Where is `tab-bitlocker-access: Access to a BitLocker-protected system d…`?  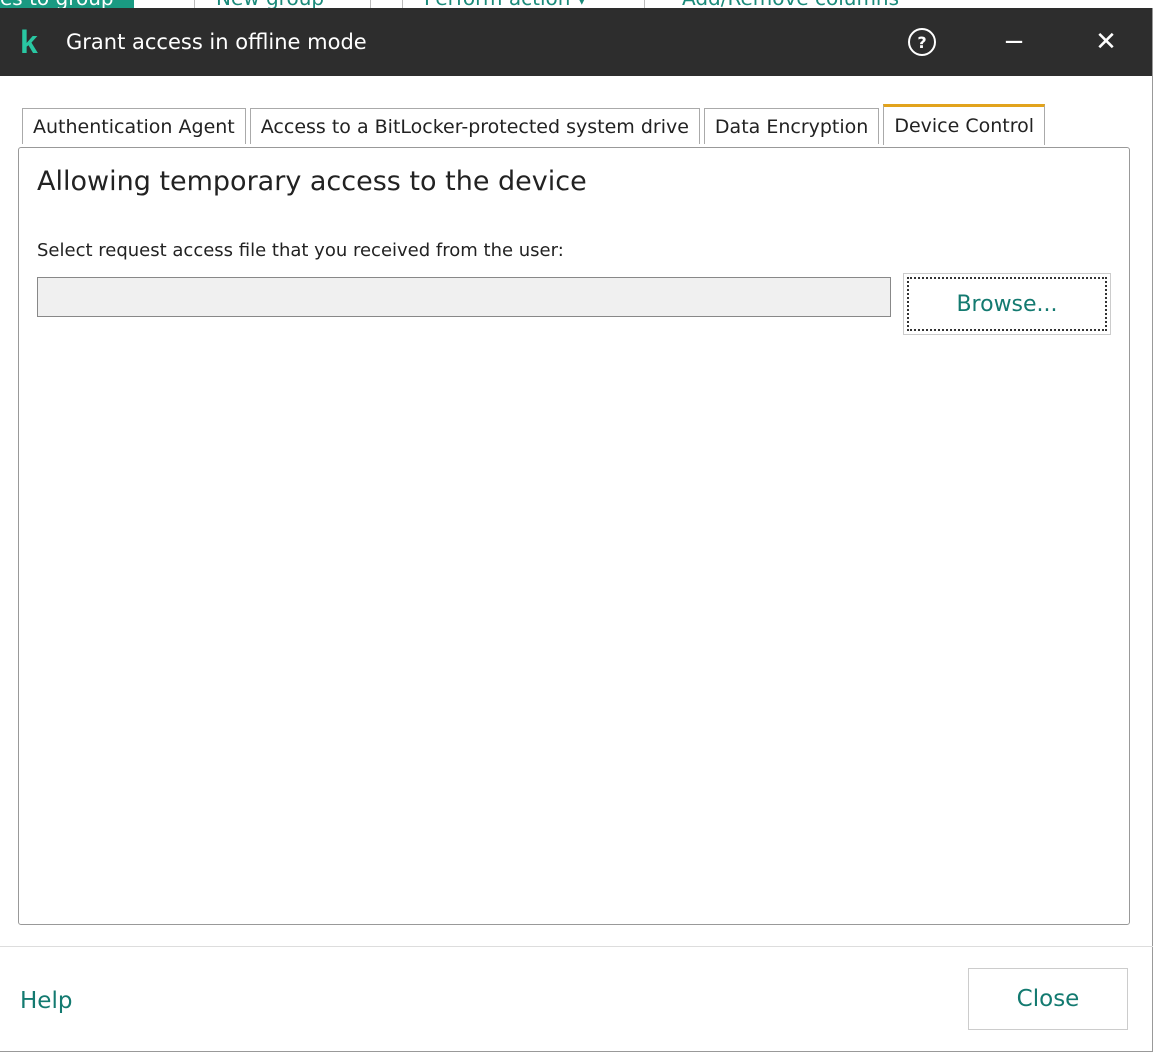 tab-bitlocker-access: Access to a BitLocker-protected system d… is located at coordinates (474, 126).